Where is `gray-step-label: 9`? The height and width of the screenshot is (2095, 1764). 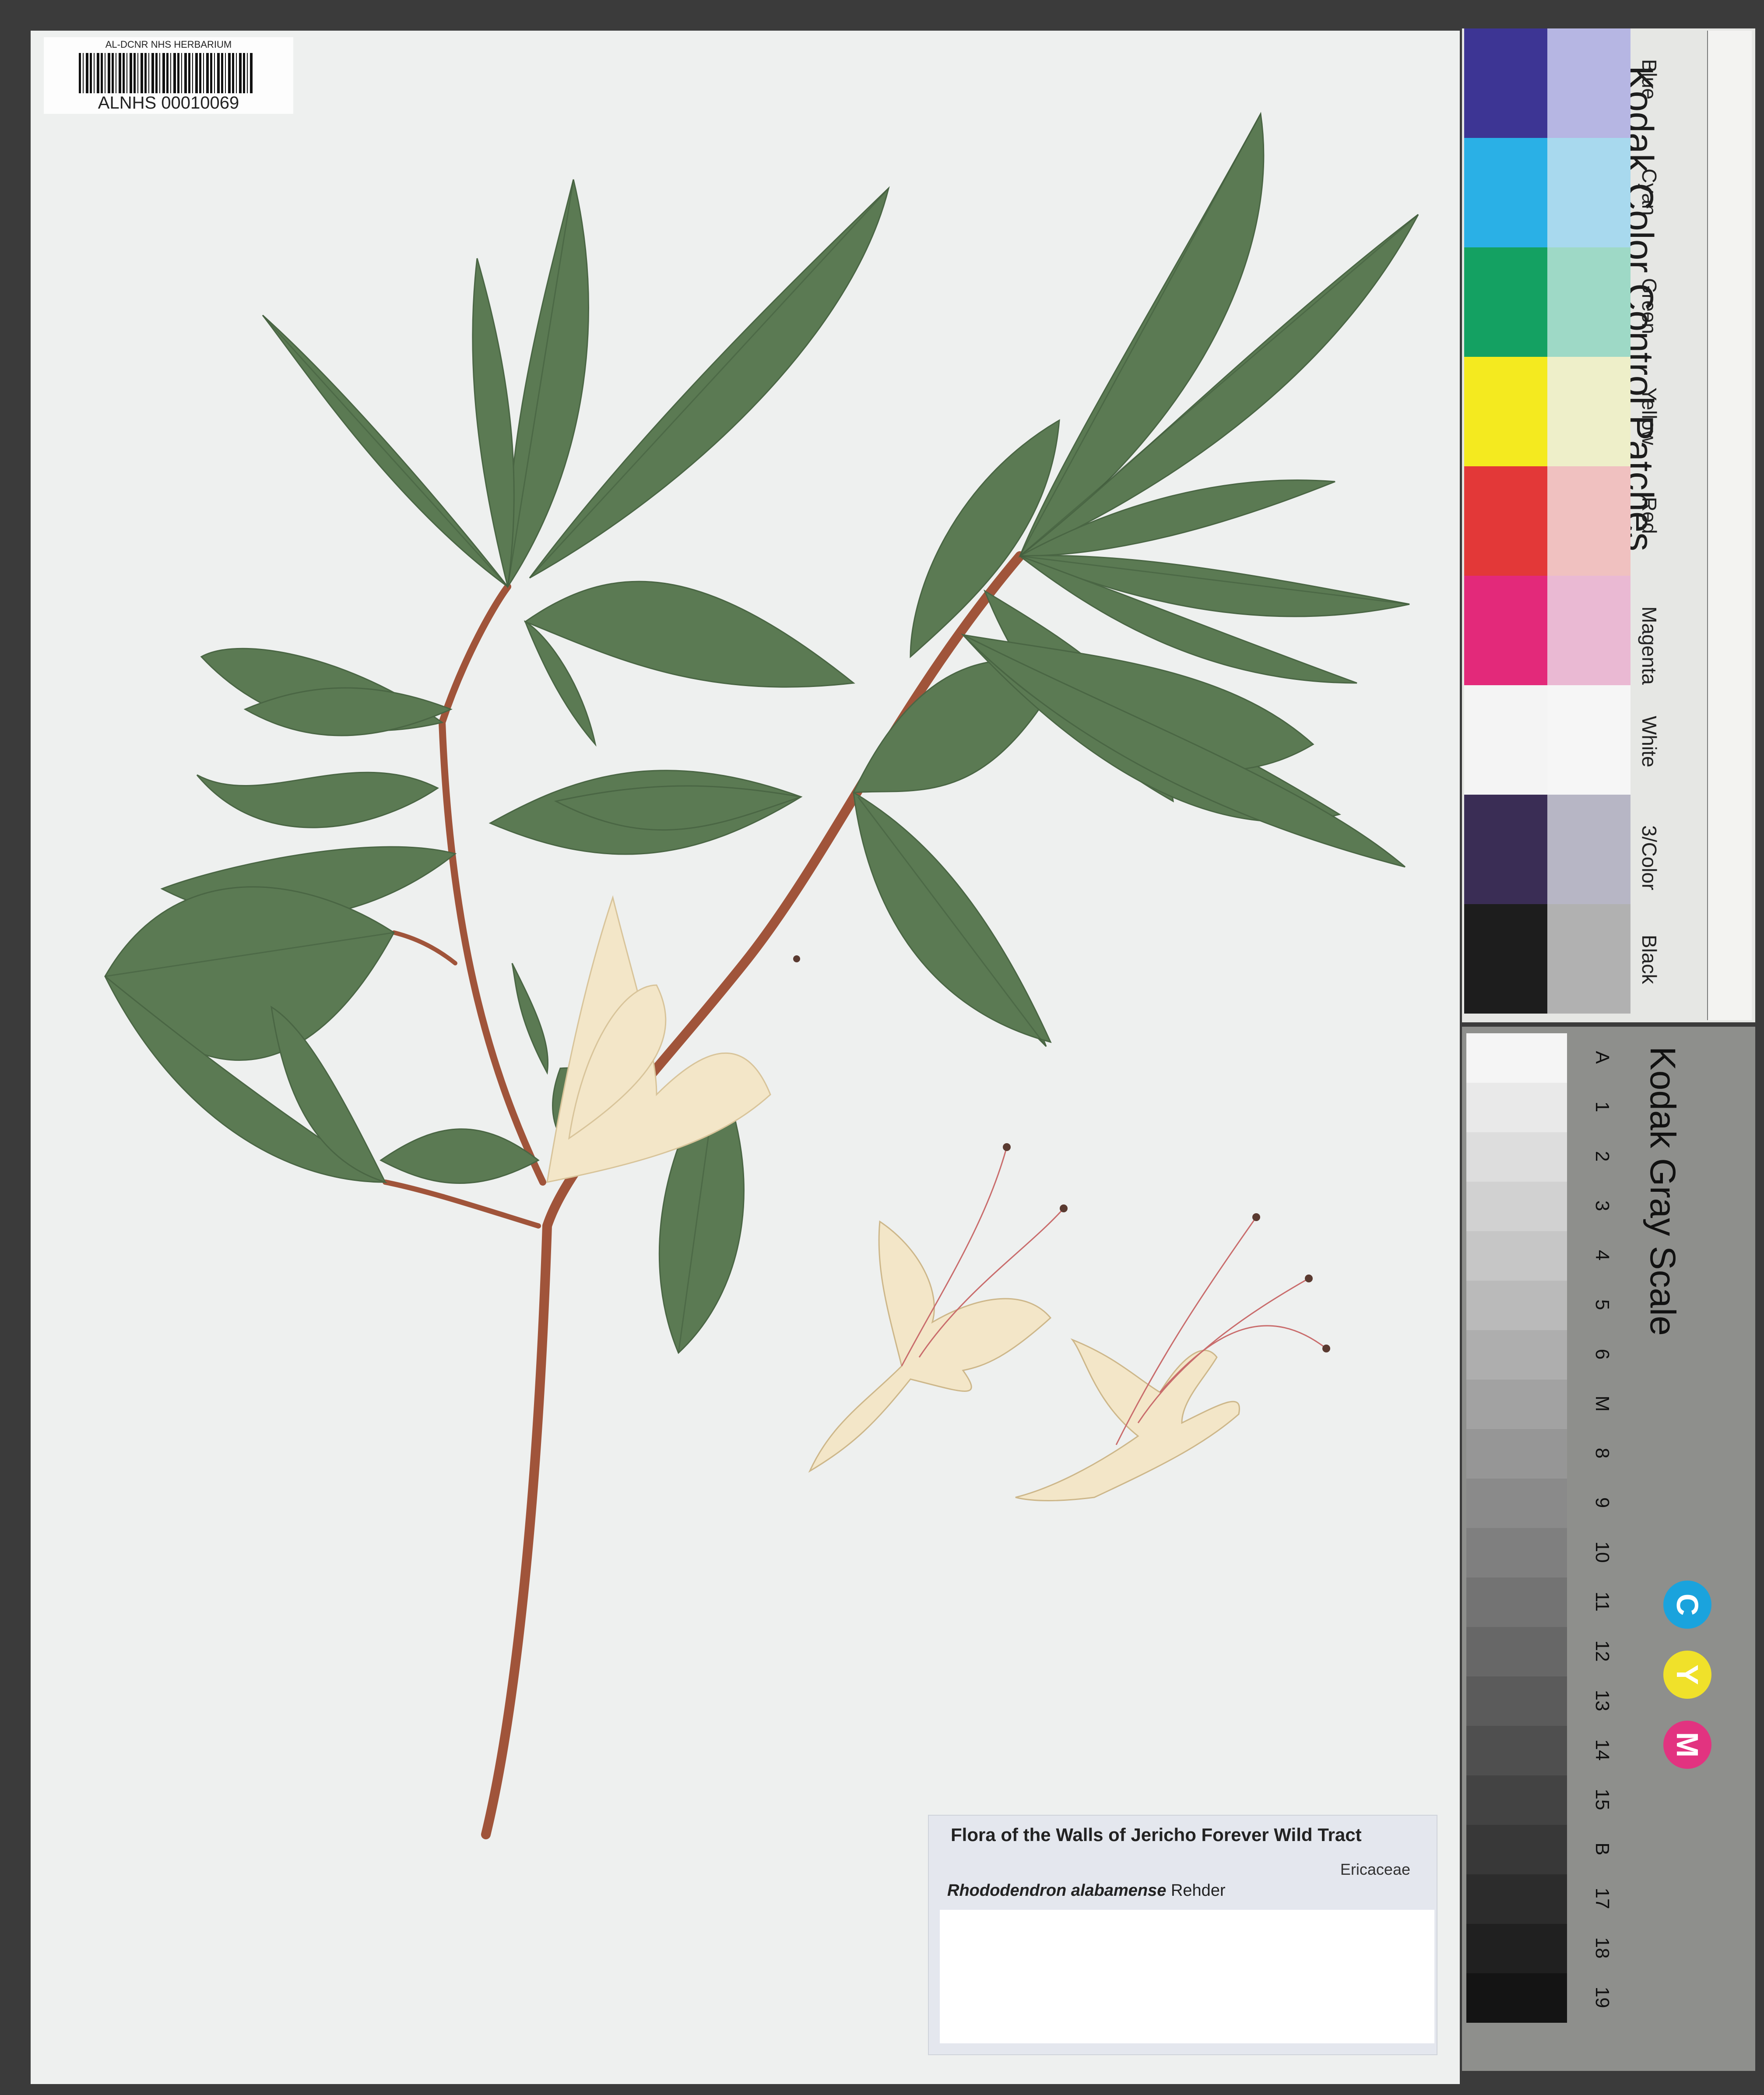
gray-step-label: 9 is located at coordinates (1603, 1502).